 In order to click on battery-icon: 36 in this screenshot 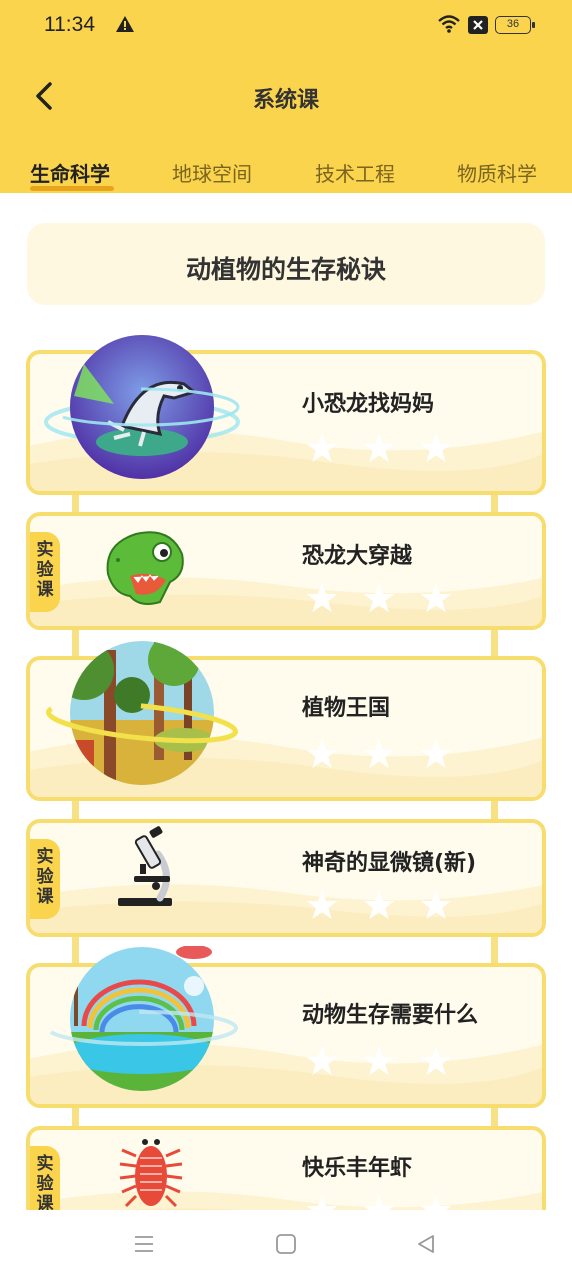, I will do `click(515, 25)`.